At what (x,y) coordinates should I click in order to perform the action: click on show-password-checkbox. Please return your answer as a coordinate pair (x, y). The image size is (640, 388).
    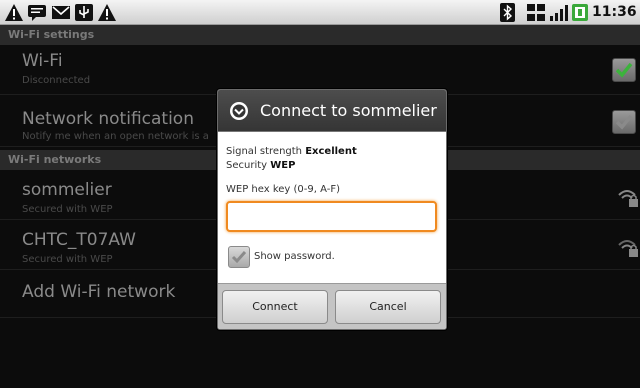
    Looking at the image, I should click on (239, 257).